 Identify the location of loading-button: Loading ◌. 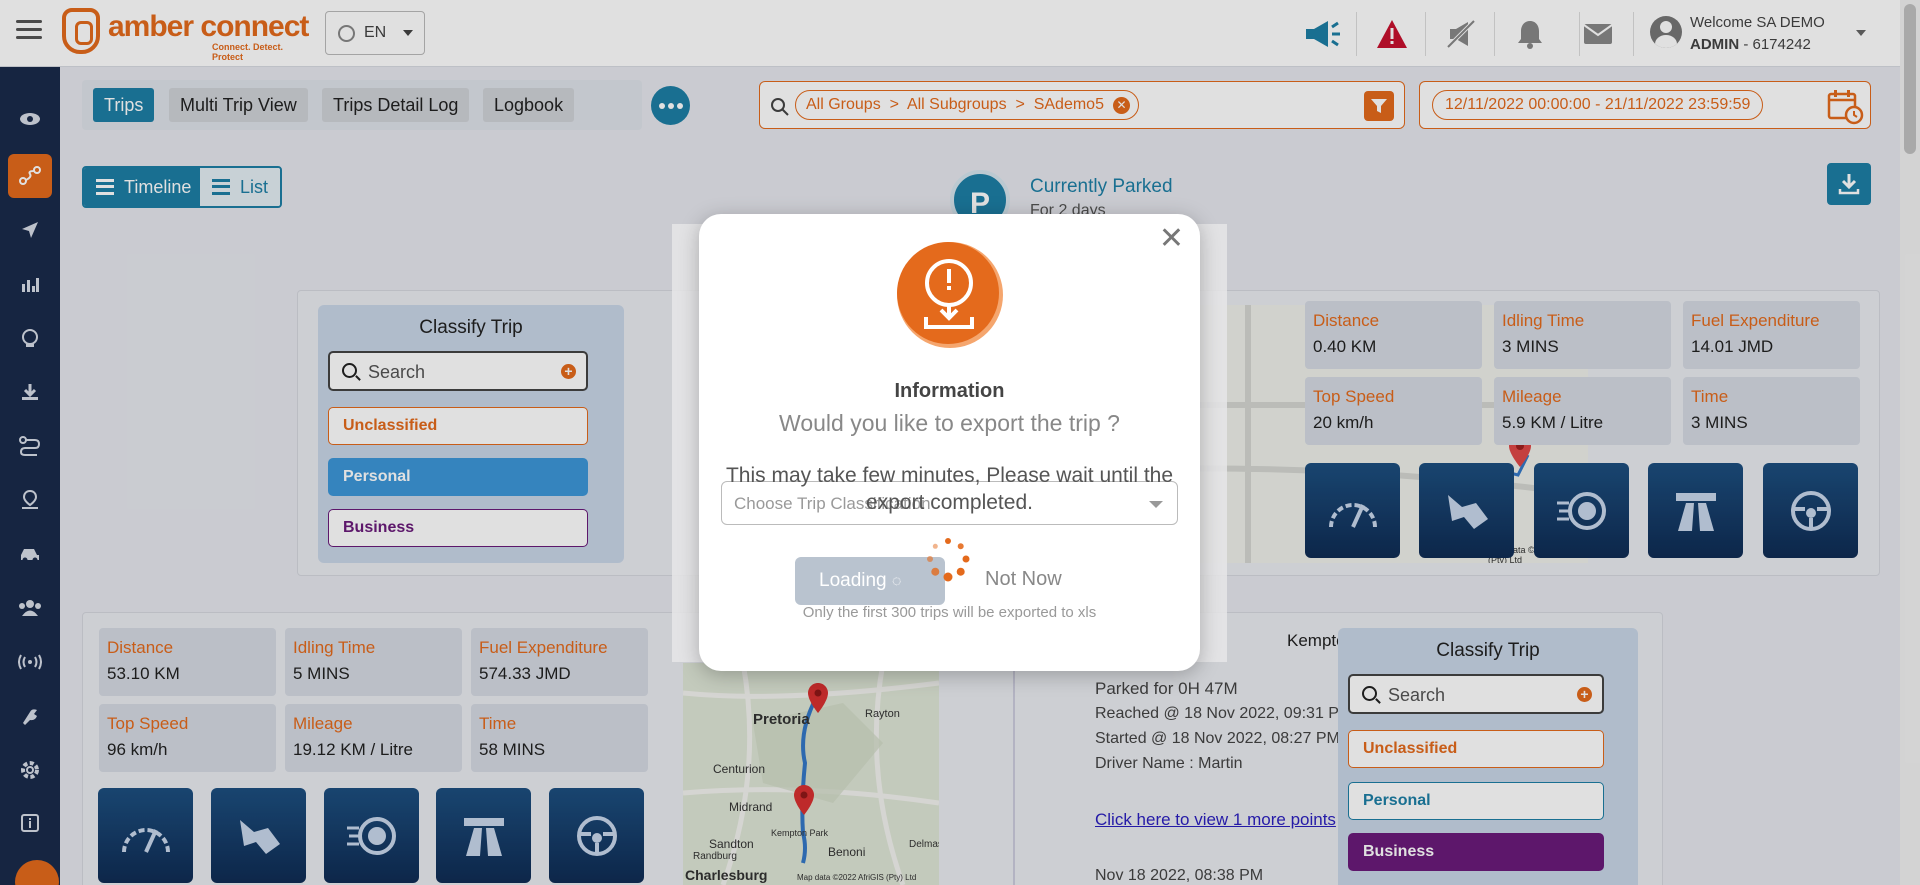
(870, 581).